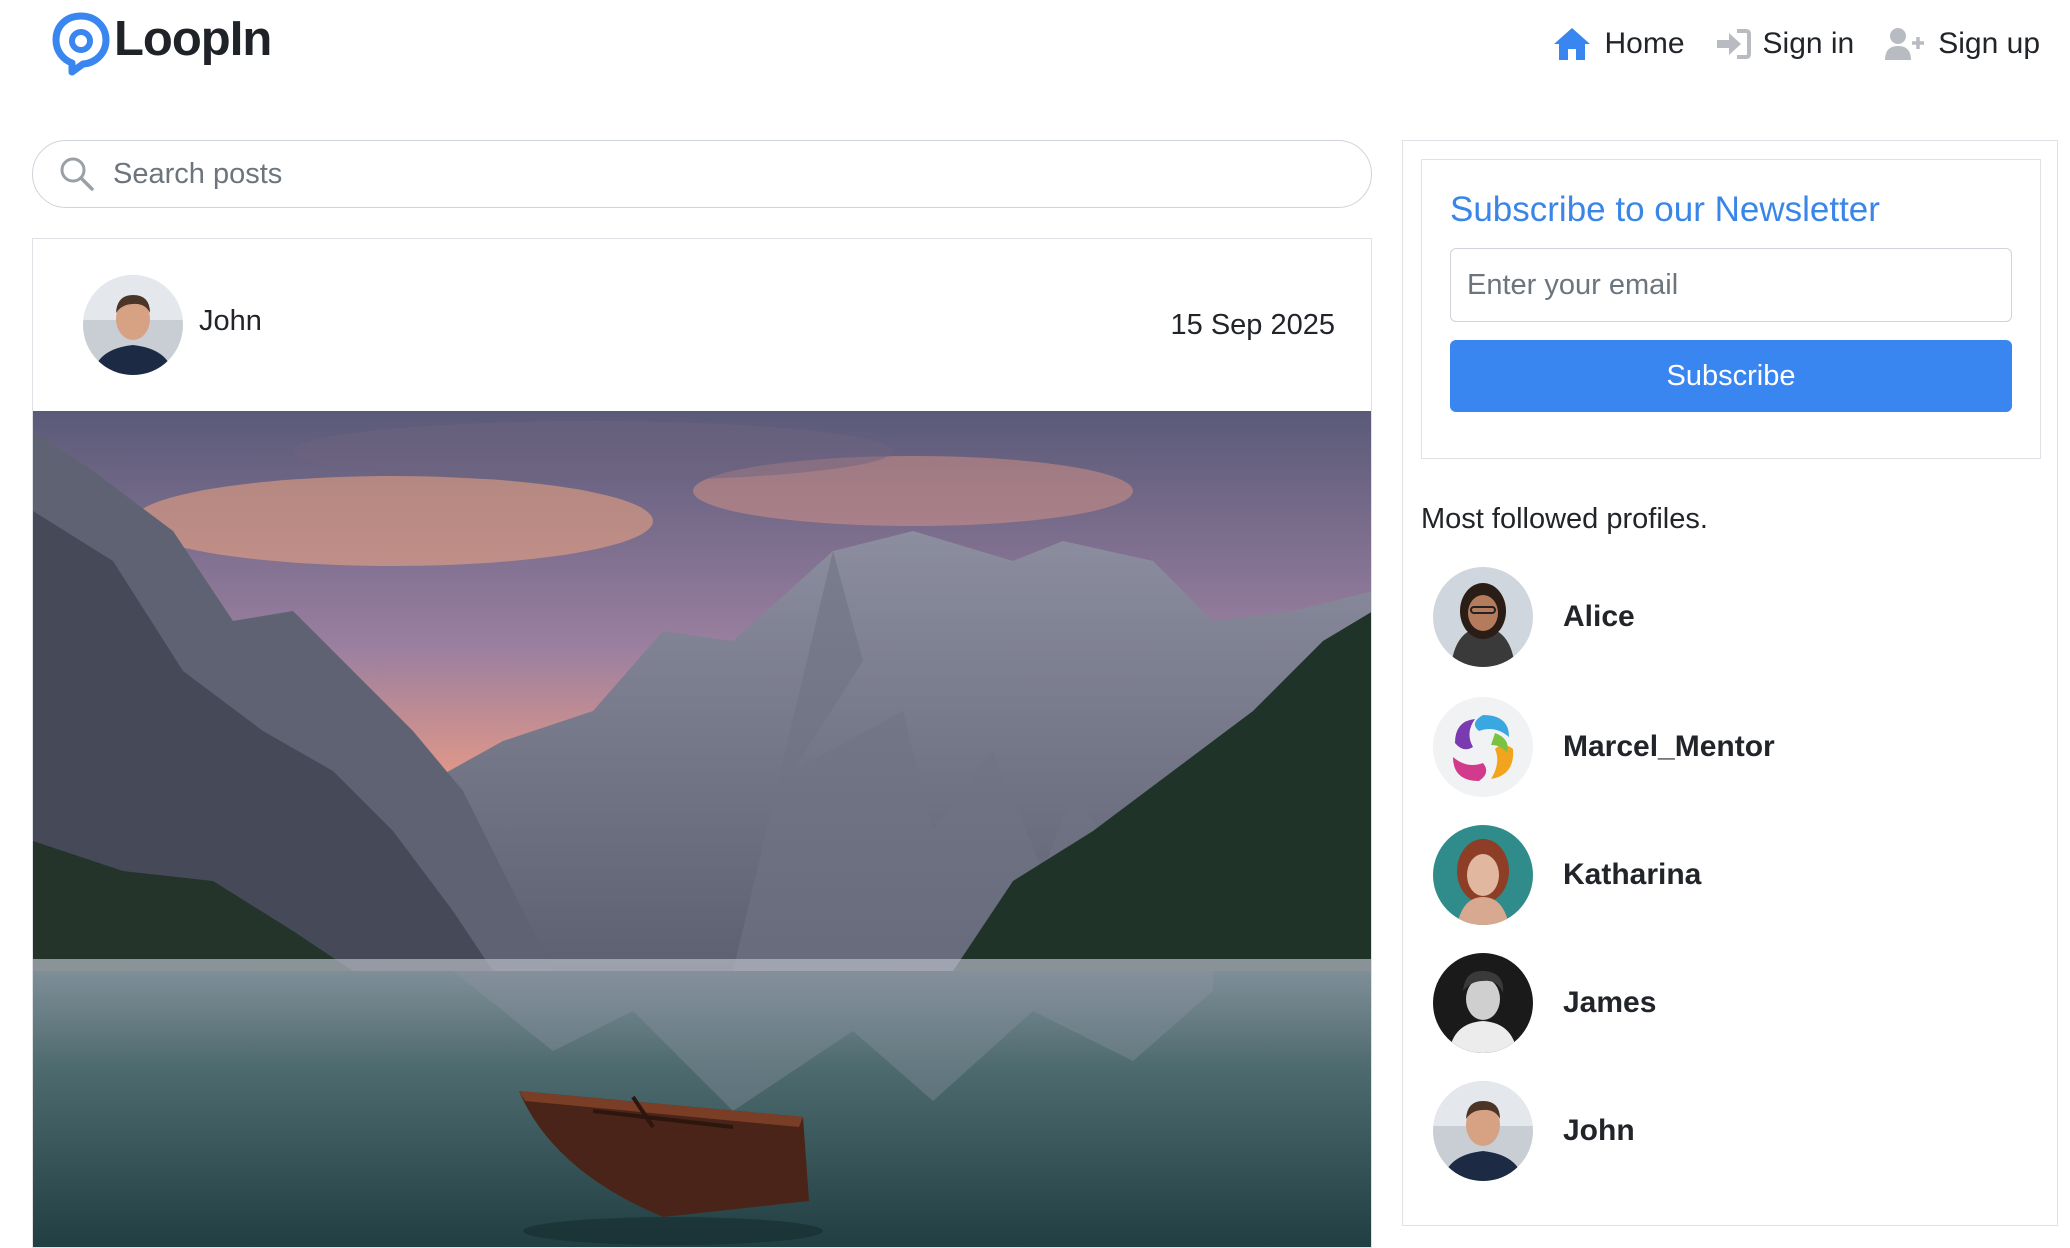 The image size is (2070, 1248). I want to click on nav-home: Home, so click(1618, 44).